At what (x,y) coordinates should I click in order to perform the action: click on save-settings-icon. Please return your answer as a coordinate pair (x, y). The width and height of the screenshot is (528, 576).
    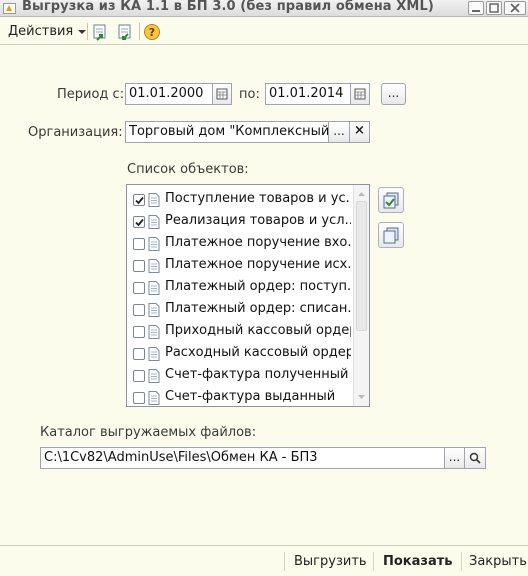
    Looking at the image, I should click on (125, 32).